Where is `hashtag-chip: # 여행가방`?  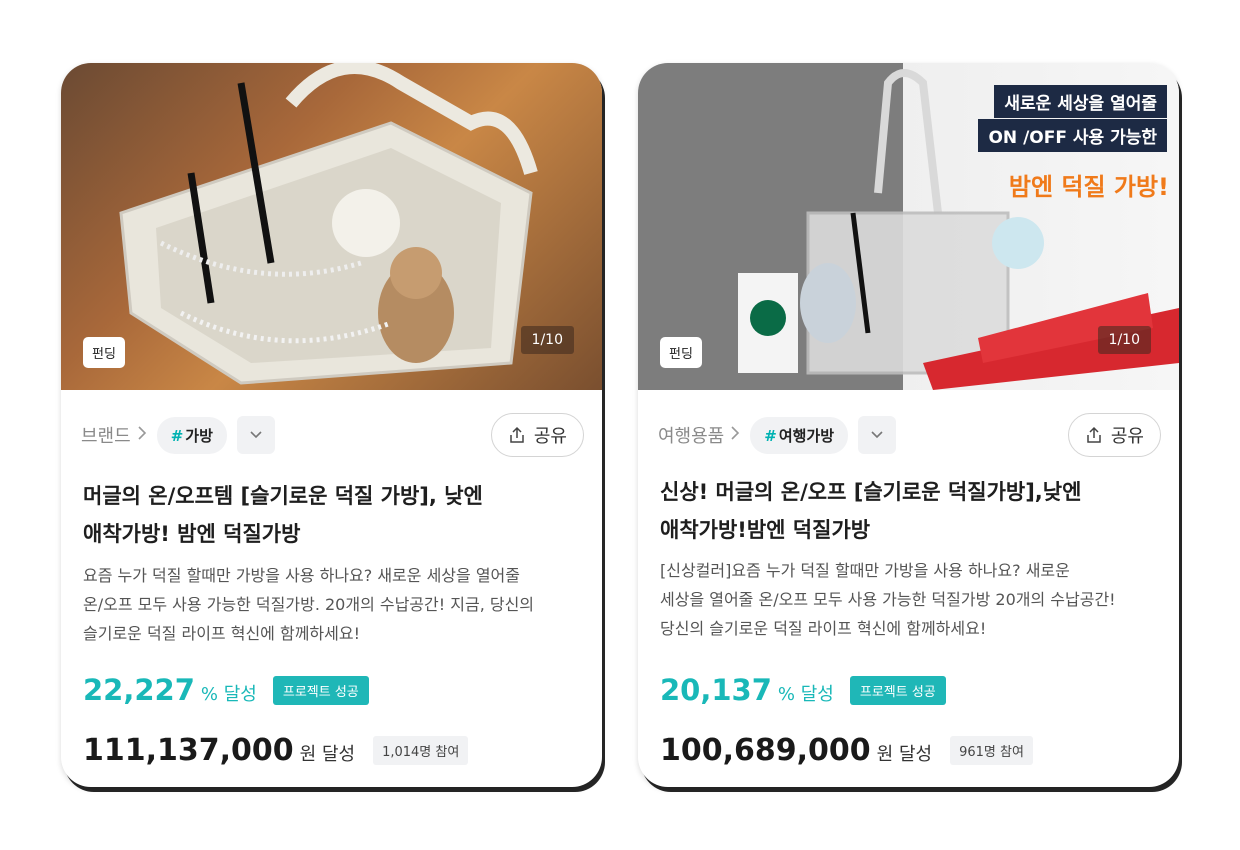 hashtag-chip: # 여행가방 is located at coordinates (799, 435).